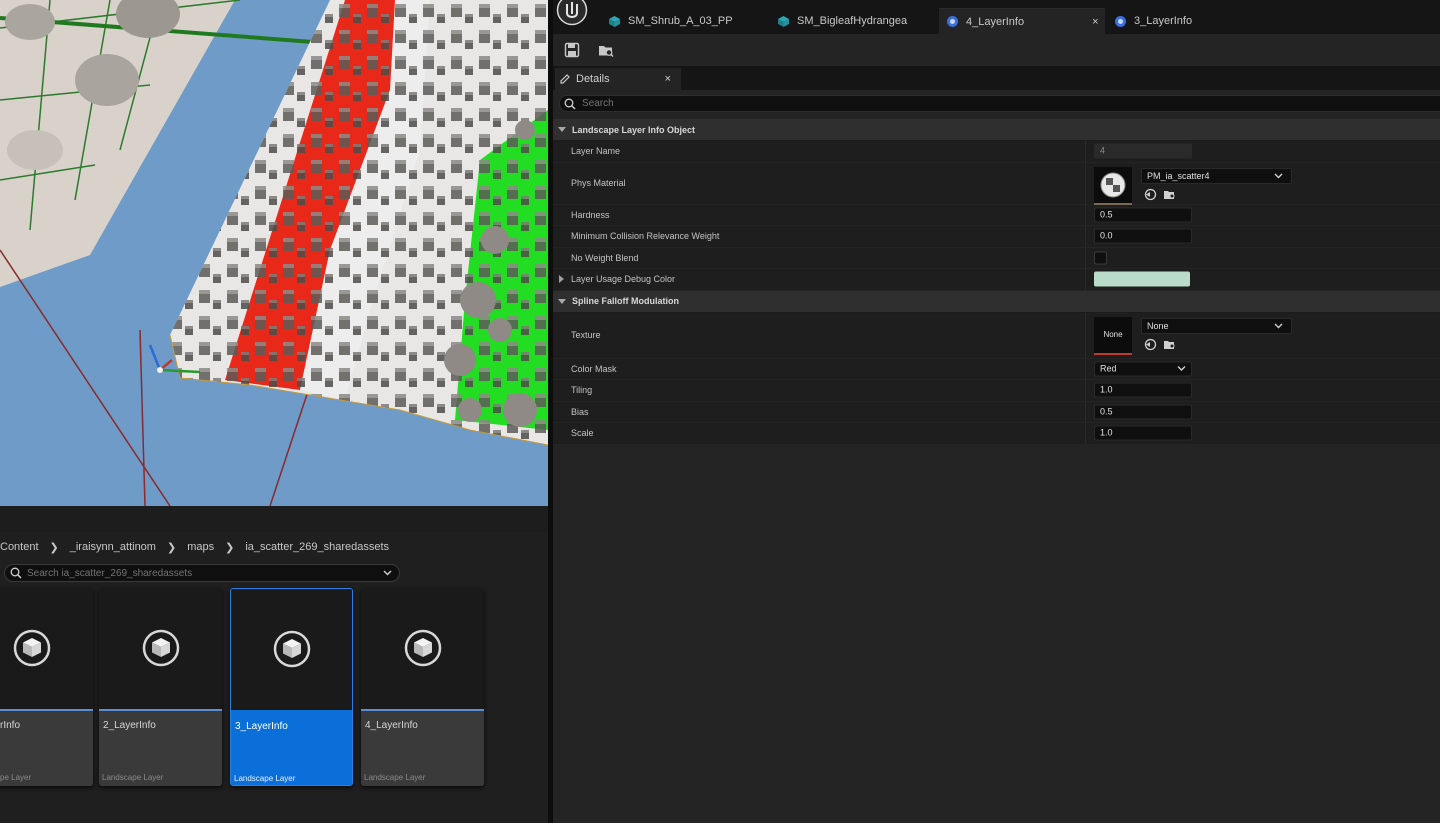 The image size is (1440, 823). Describe the element at coordinates (680, 21) in the screenshot. I see `tab-label: SM_Shrub_A_03_PP` at that location.